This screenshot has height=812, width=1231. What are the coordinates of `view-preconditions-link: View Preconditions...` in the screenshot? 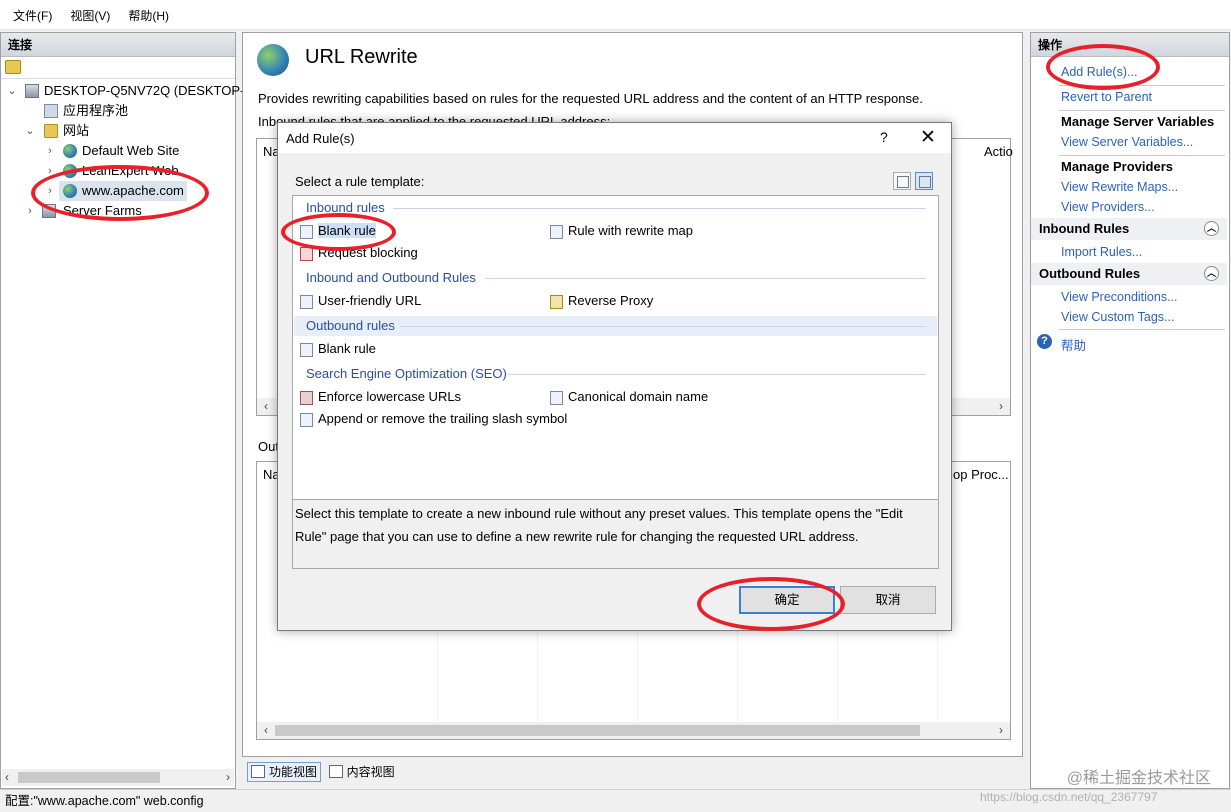 It's located at (1119, 297).